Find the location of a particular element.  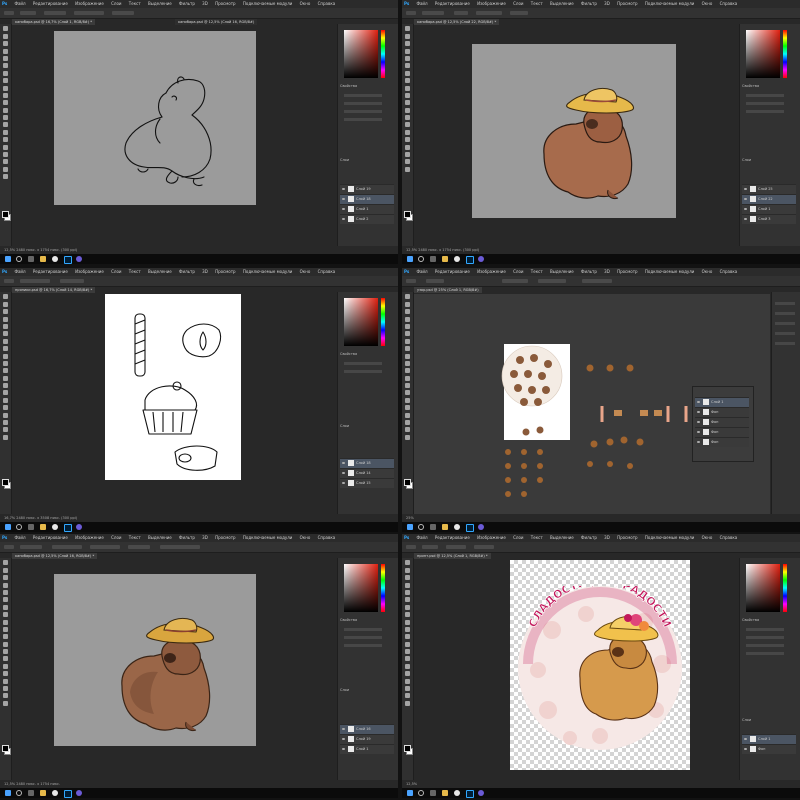

stamp-tool-icon is located at coordinates (407, 356).